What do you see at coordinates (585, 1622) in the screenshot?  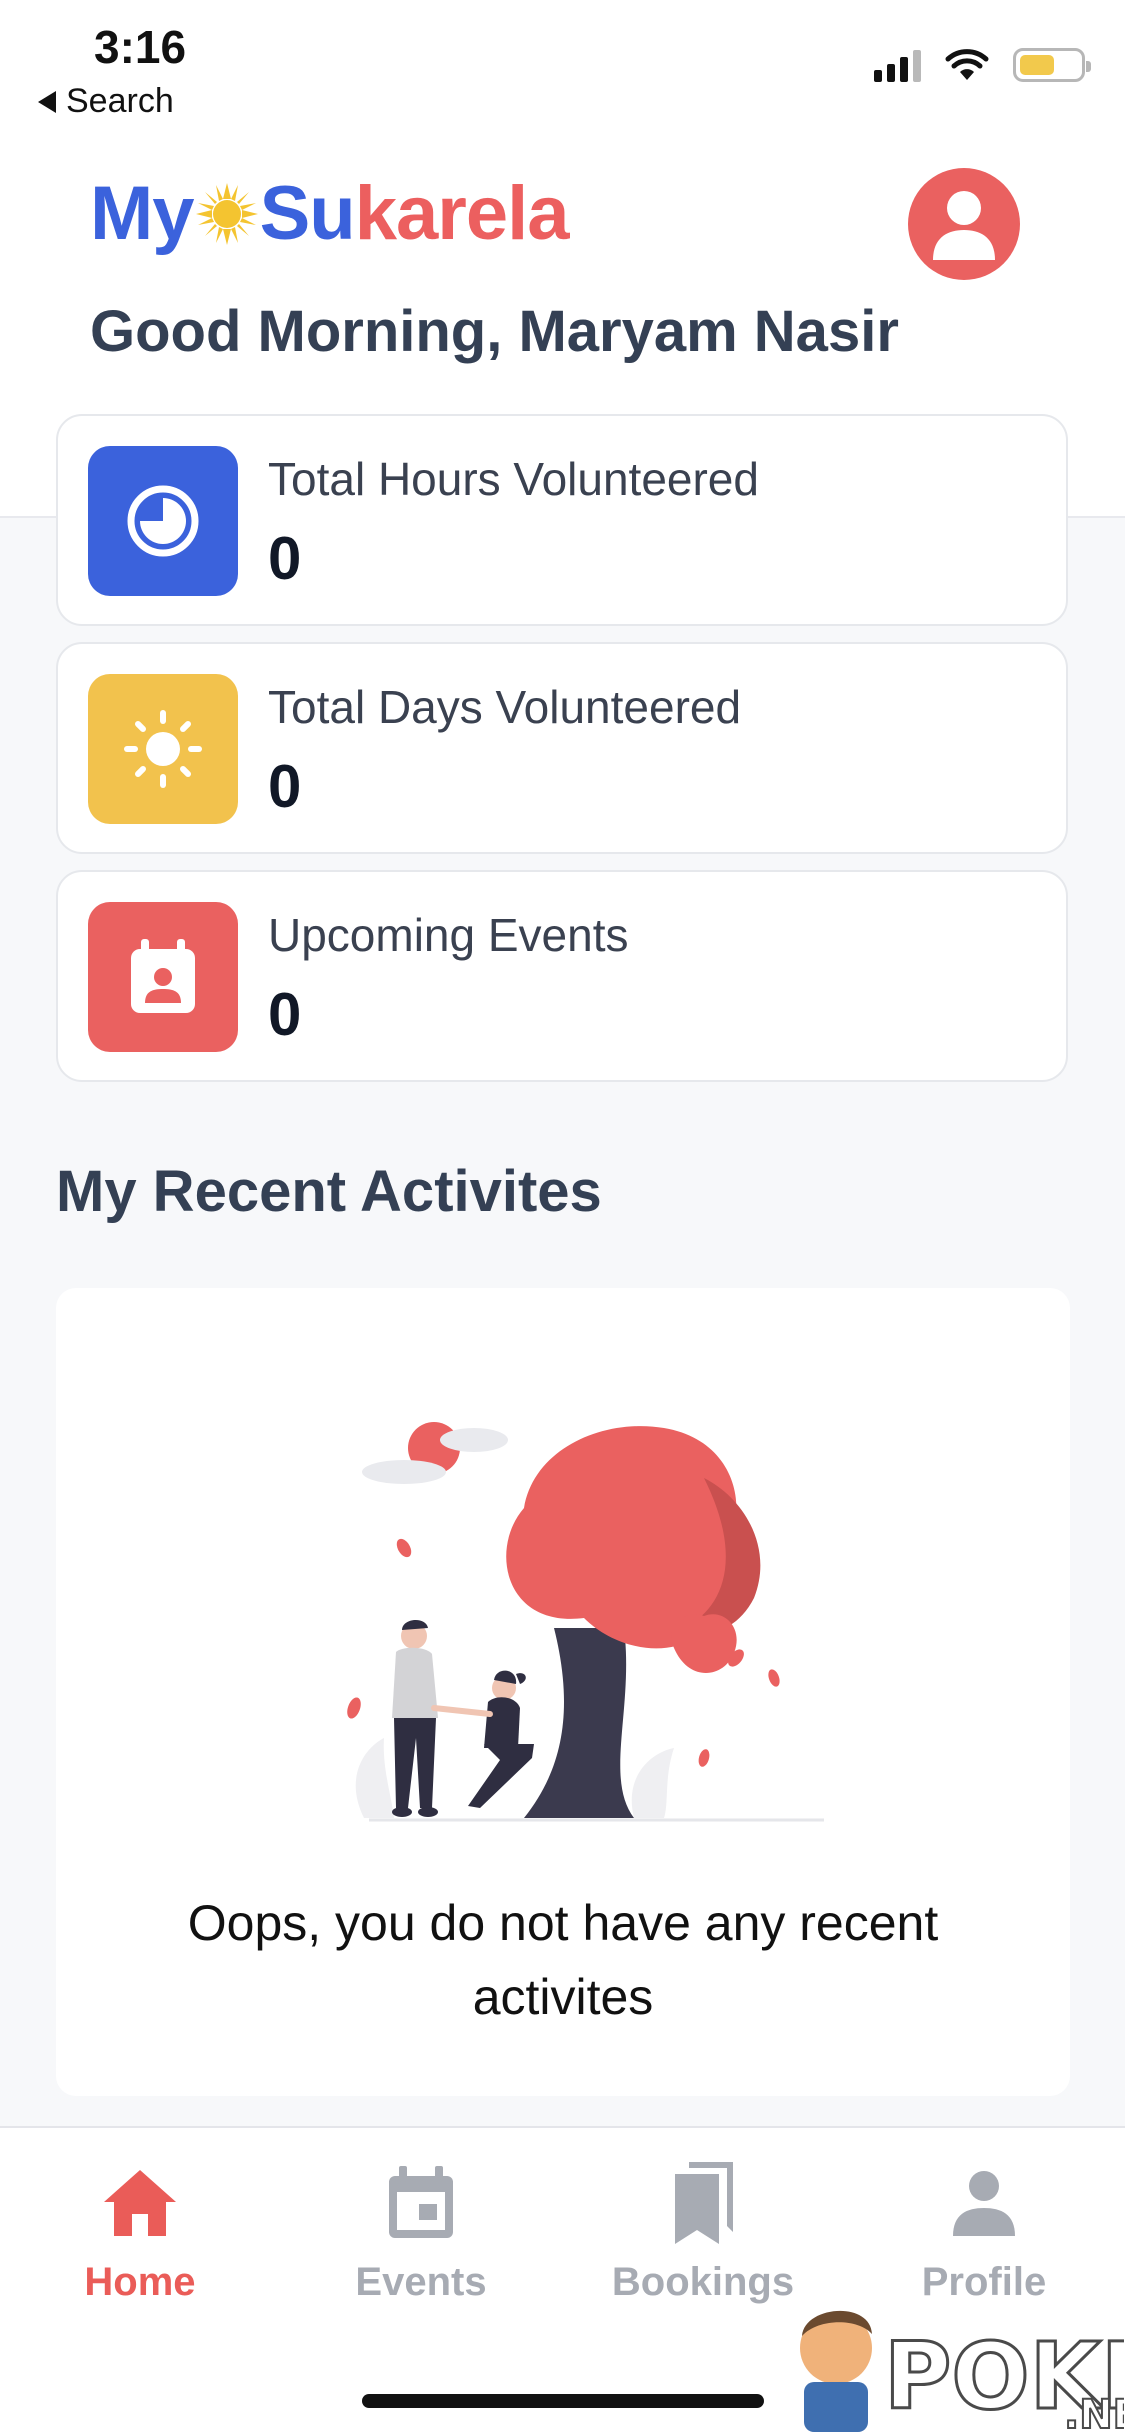 I see `empty-state-illustration` at bounding box center [585, 1622].